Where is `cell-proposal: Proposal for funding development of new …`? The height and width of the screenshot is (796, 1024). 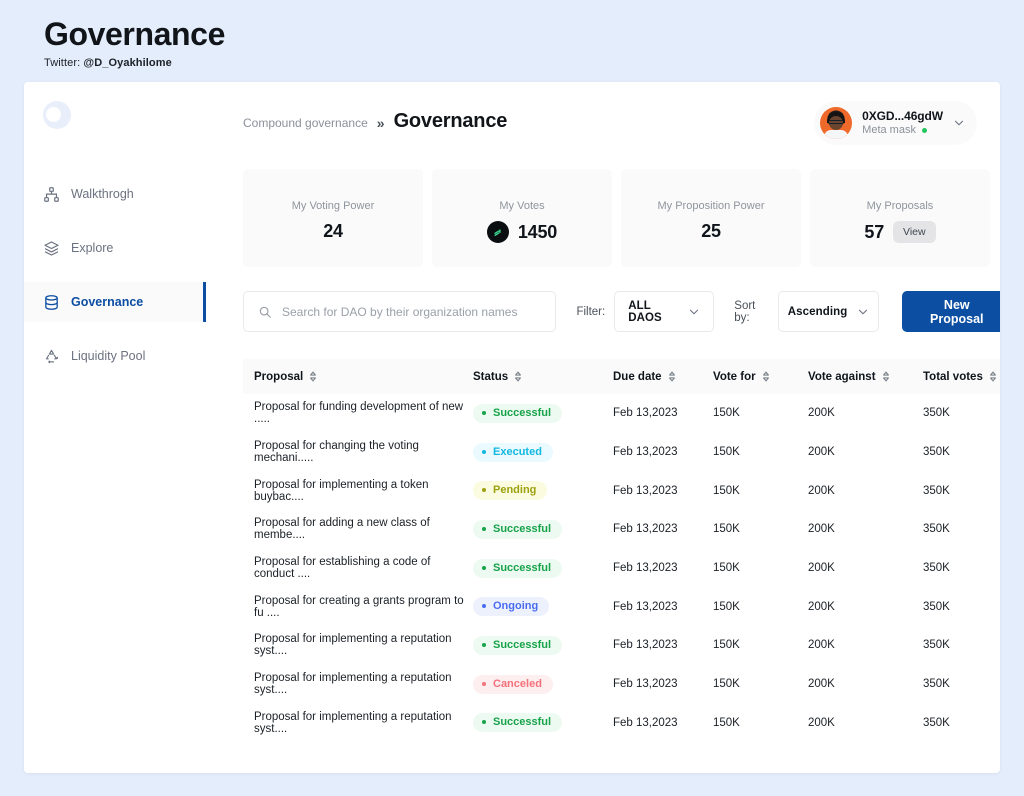 cell-proposal: Proposal for funding development of new … is located at coordinates (359, 413).